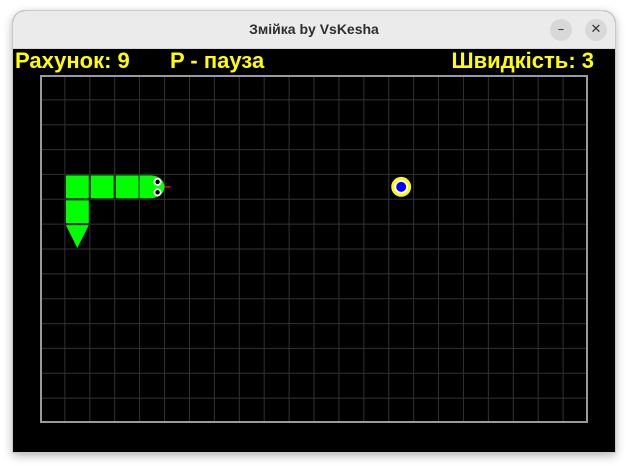 This screenshot has height=466, width=628. I want to click on close-icon: ✕, so click(596, 29).